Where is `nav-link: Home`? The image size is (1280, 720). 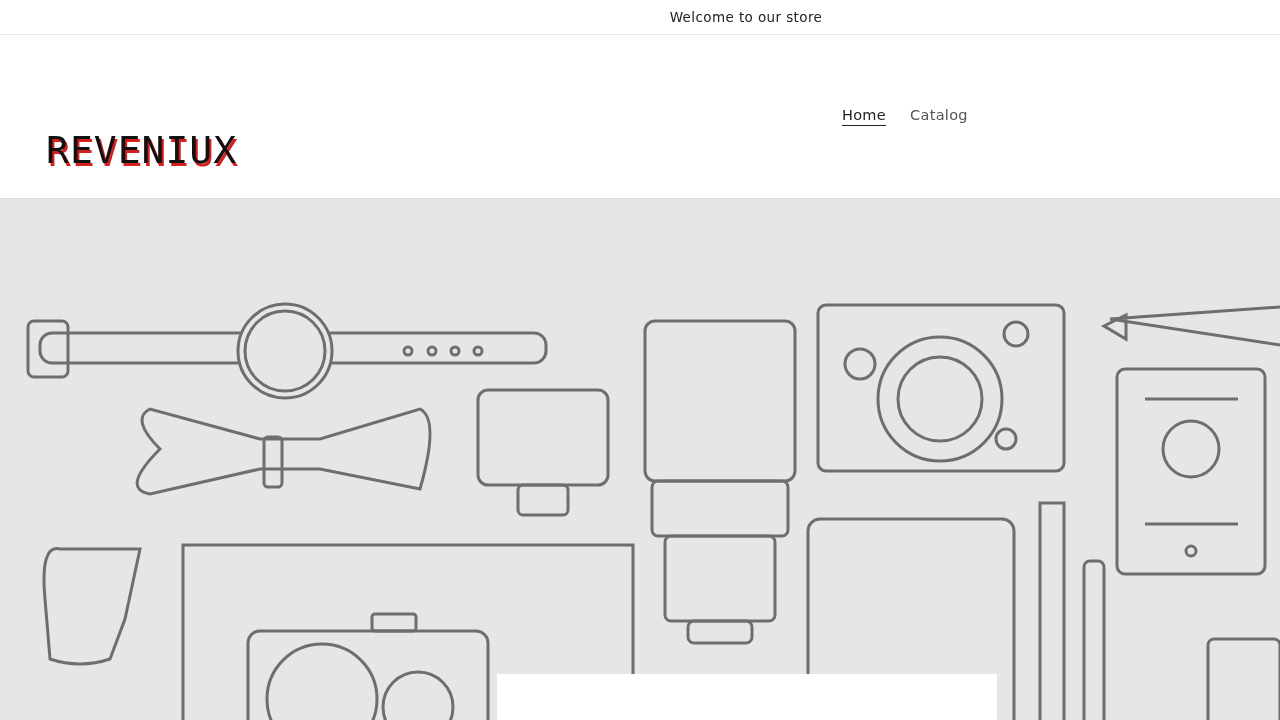
nav-link: Home is located at coordinates (864, 116).